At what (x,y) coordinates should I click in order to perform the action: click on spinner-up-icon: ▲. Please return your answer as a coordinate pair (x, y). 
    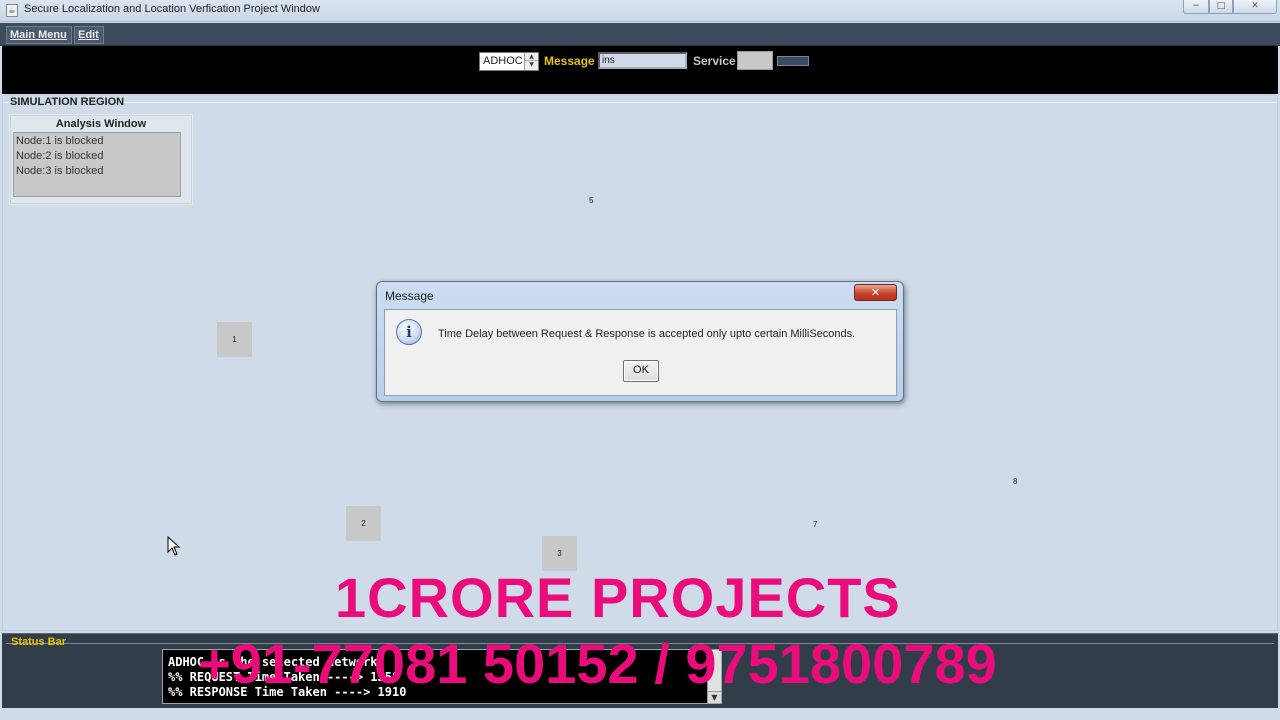
    Looking at the image, I should click on (531, 57).